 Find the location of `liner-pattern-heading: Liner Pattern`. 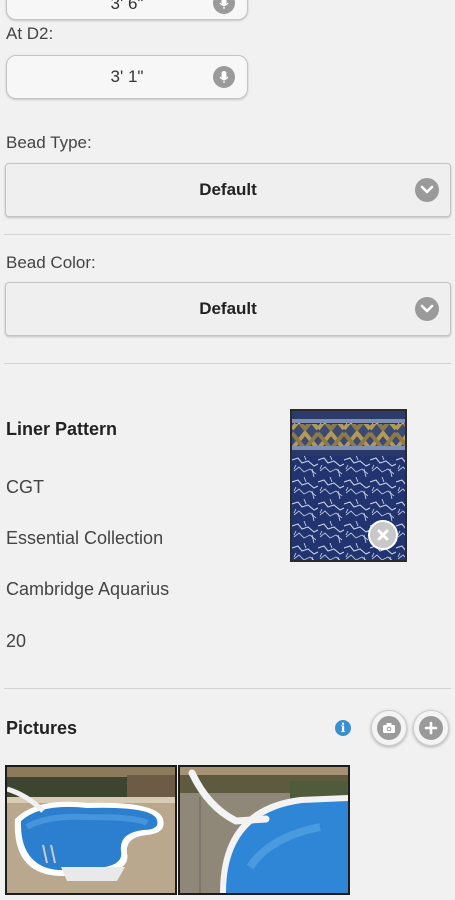

liner-pattern-heading: Liner Pattern is located at coordinates (62, 429).